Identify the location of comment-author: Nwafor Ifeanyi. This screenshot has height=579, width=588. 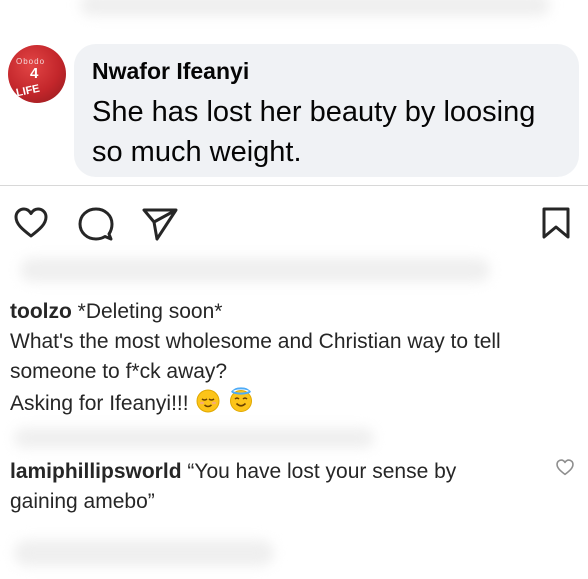
(170, 71).